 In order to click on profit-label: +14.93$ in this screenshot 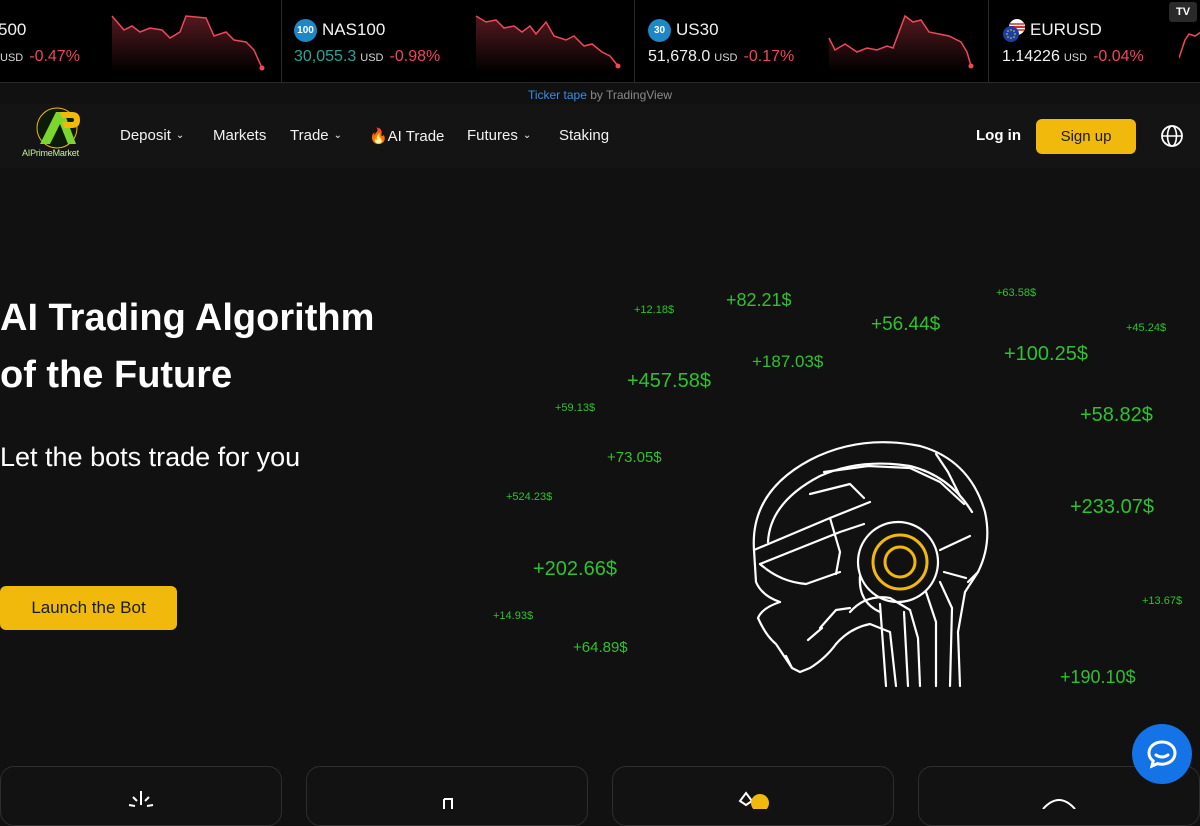, I will do `click(513, 616)`.